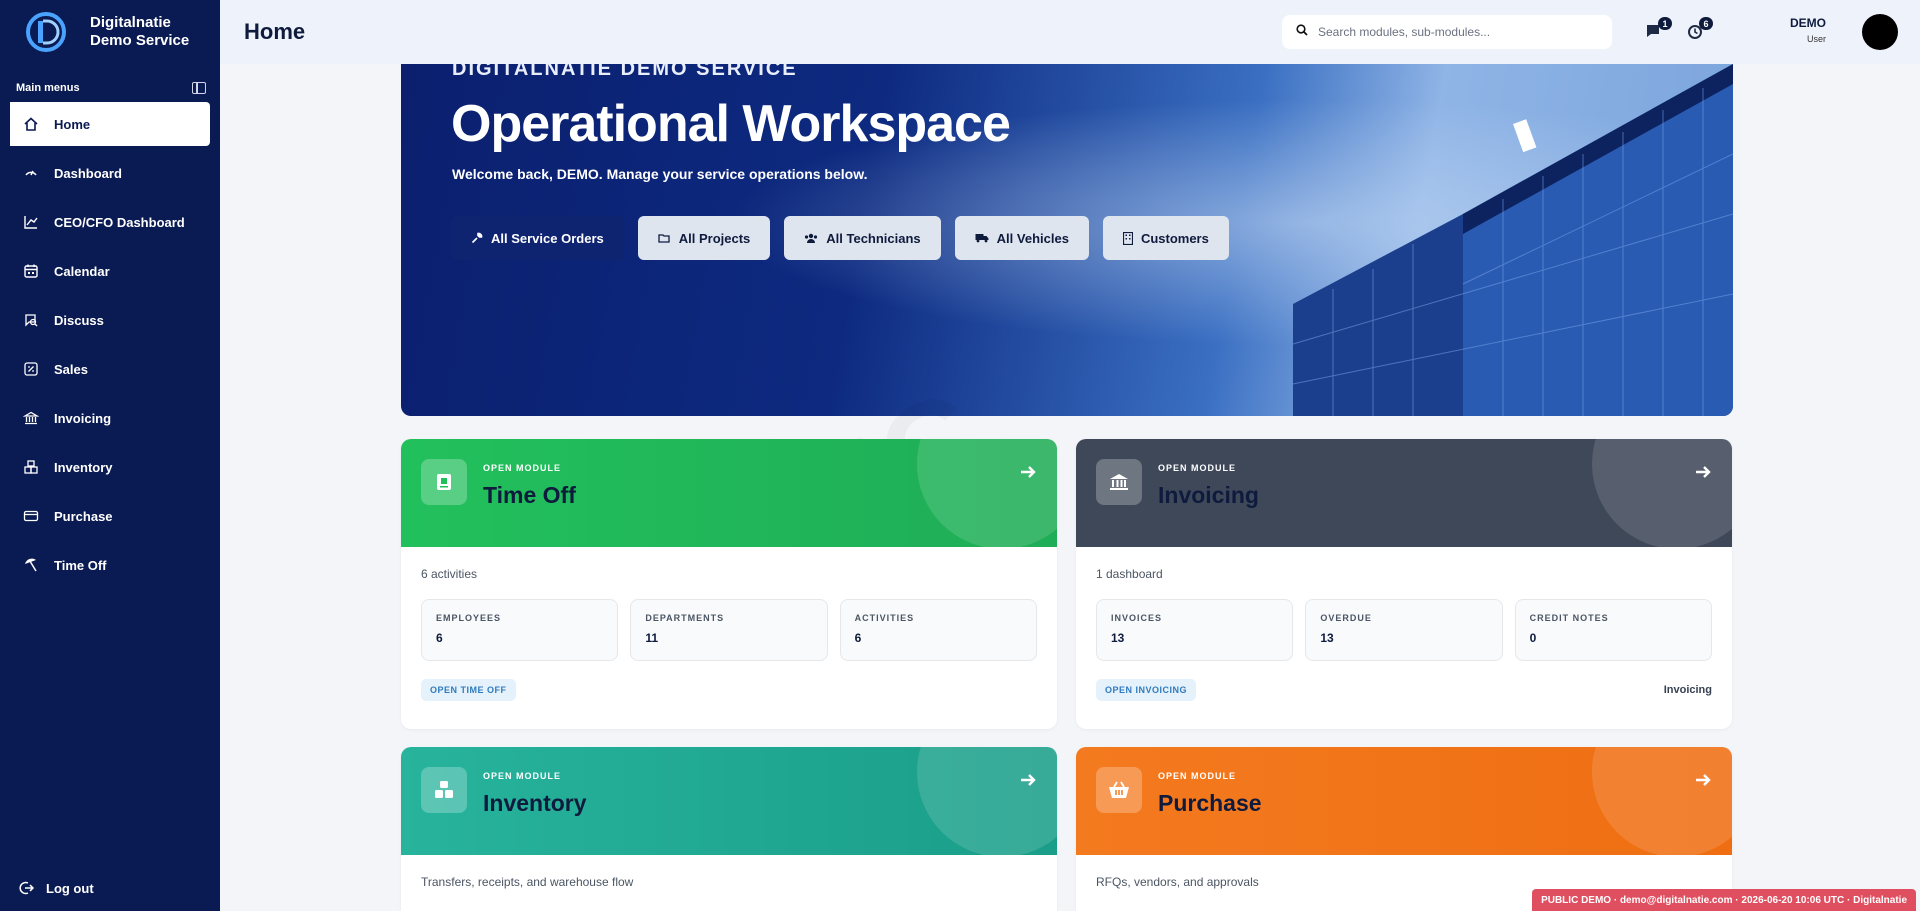 The height and width of the screenshot is (911, 1920). What do you see at coordinates (88, 173) in the screenshot?
I see `sidebar-item-label: Dashboard` at bounding box center [88, 173].